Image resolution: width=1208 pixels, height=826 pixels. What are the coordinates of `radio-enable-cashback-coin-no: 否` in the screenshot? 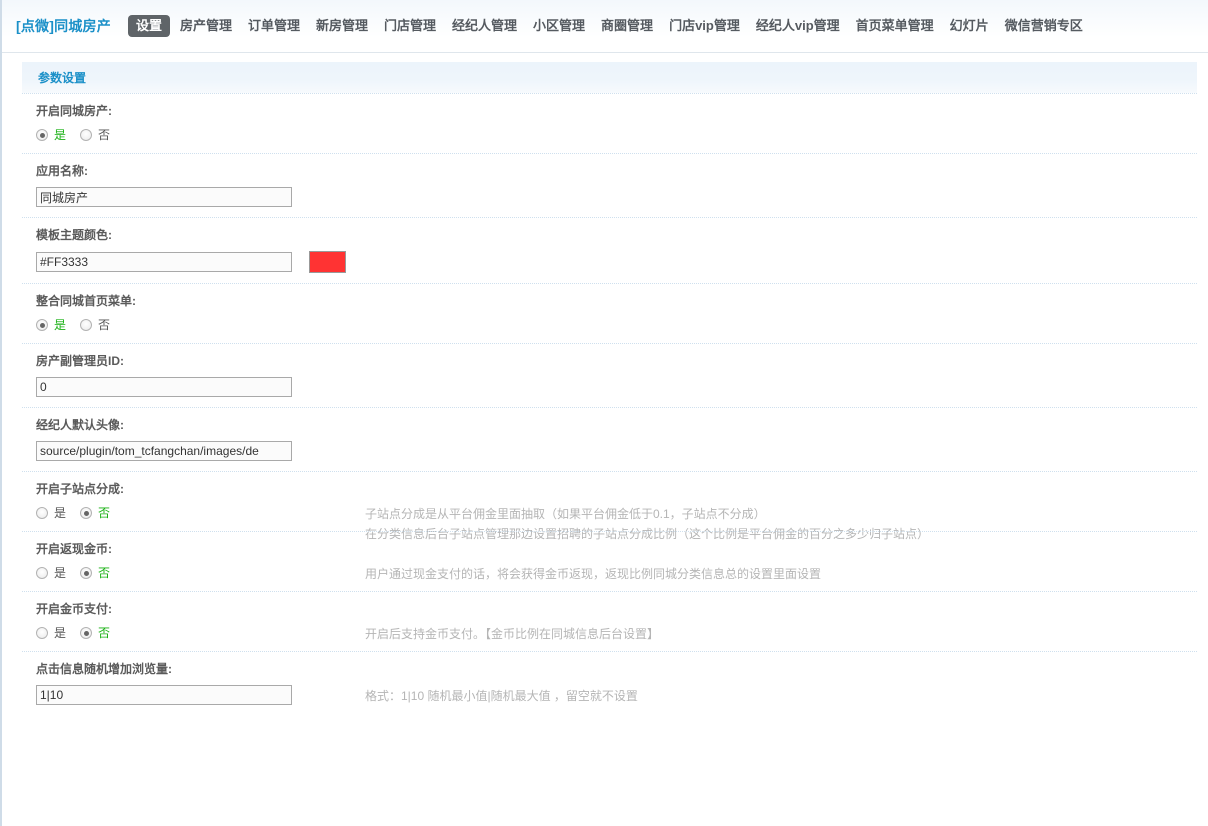 It's located at (95, 573).